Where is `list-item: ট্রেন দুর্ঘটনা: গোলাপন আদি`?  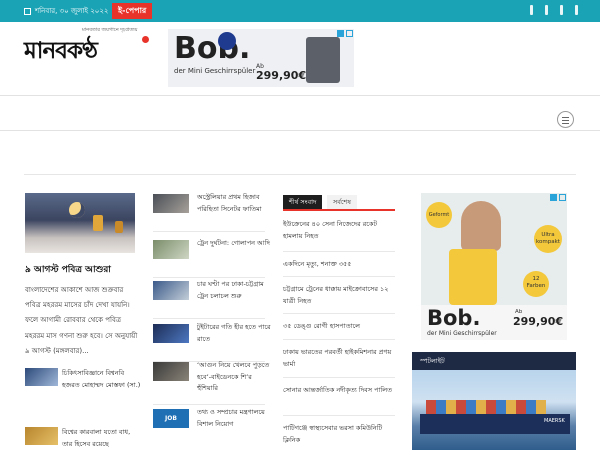
list-item: ট্রেন দুর্ঘটনা: গোলাপন আদি is located at coordinates (211, 258).